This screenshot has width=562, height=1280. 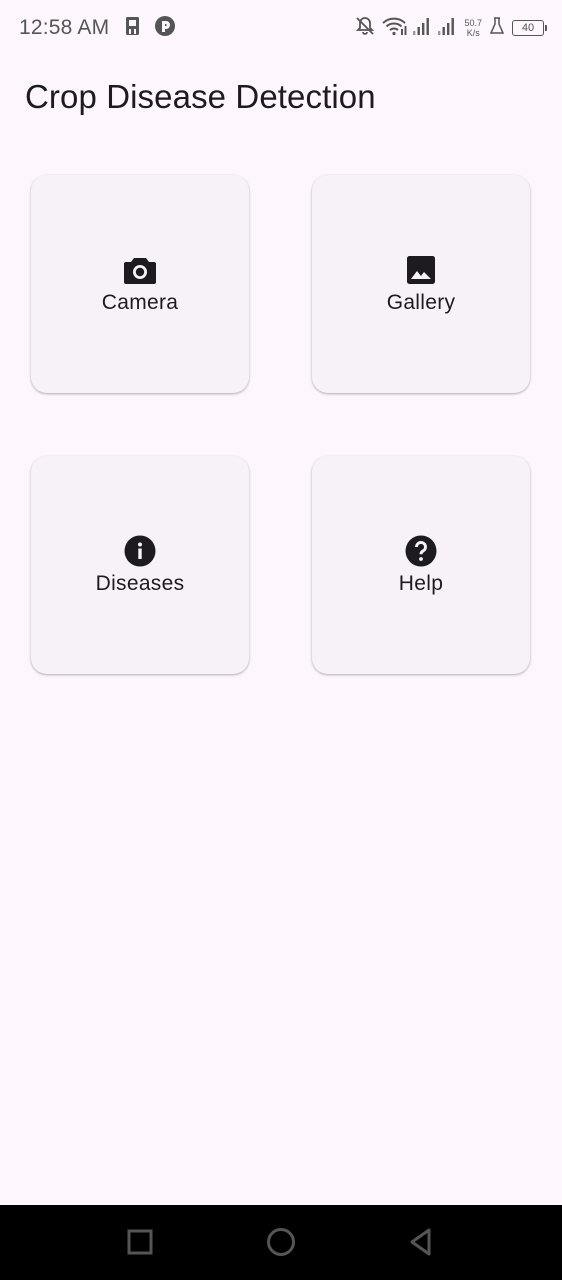 What do you see at coordinates (281, 28) in the screenshot?
I see `status-bar: 12:58 AM 50.7 K/s 40` at bounding box center [281, 28].